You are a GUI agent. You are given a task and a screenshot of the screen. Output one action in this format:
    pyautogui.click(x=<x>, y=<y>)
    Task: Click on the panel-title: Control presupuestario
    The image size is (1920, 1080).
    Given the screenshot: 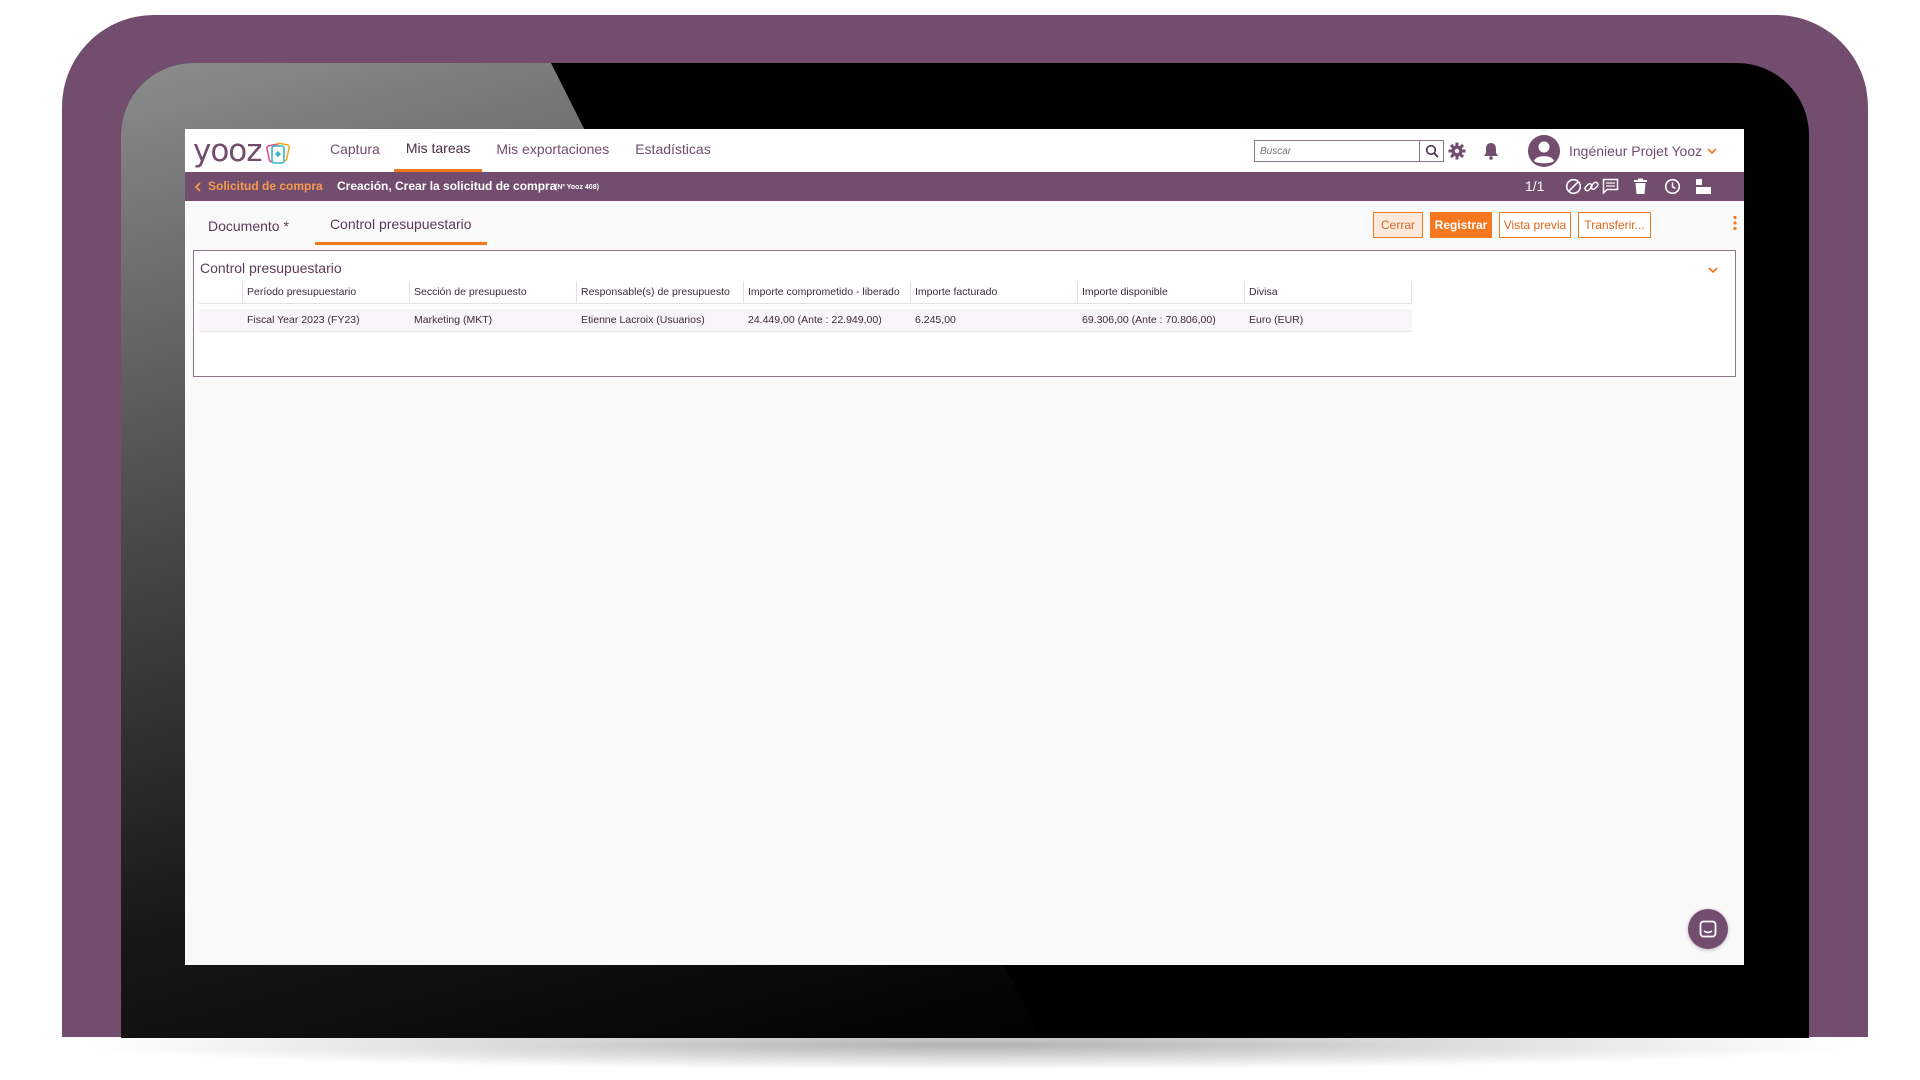 What is the action you would take?
    pyautogui.click(x=271, y=268)
    